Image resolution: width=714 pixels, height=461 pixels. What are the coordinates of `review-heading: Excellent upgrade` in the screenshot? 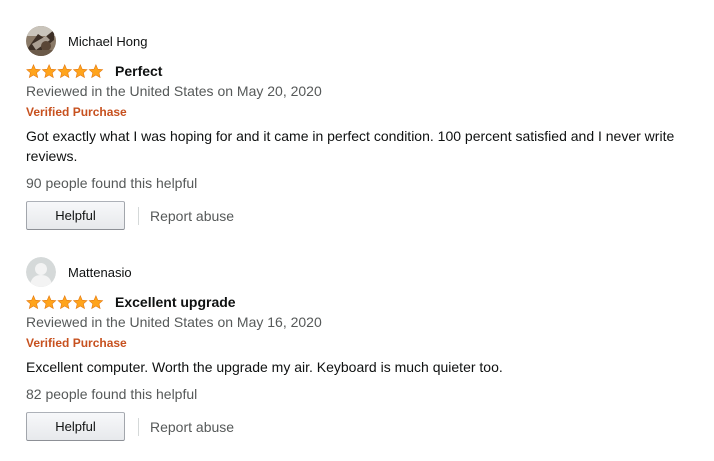 It's located at (131, 302).